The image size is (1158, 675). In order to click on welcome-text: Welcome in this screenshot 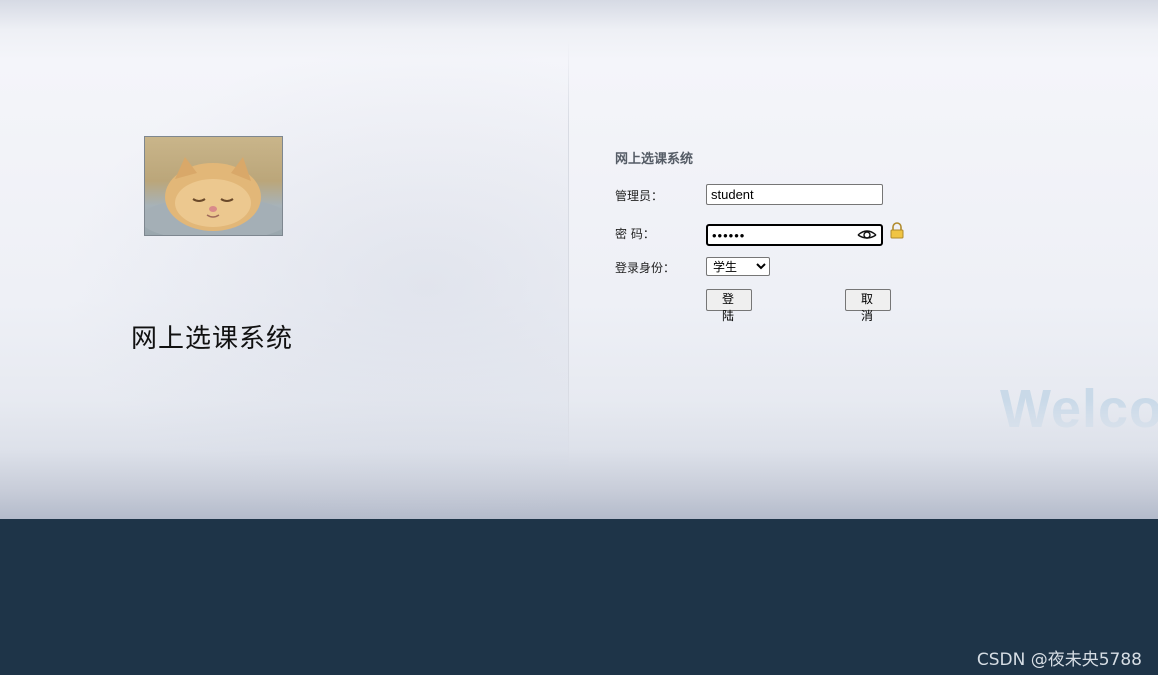, I will do `click(1079, 409)`.